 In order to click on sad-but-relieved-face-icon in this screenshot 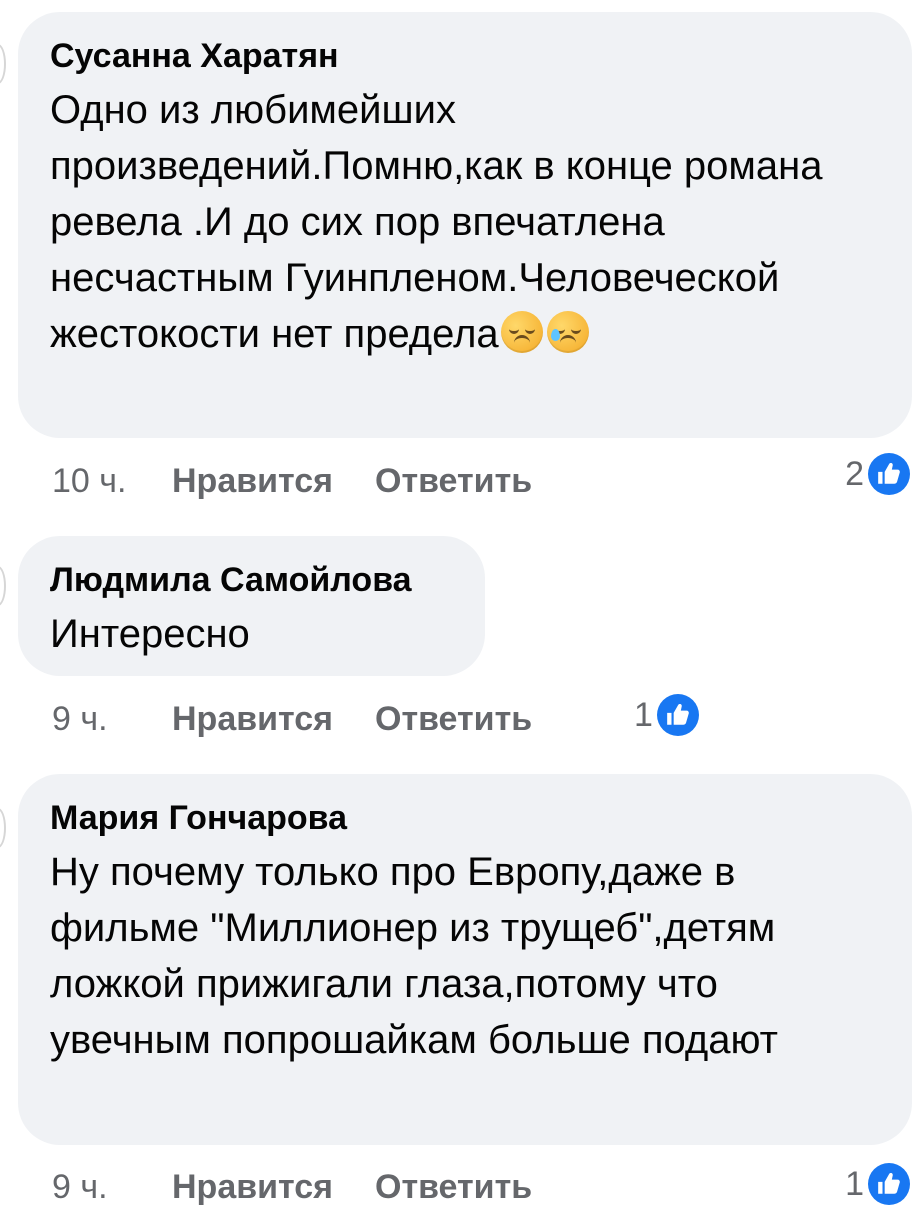, I will do `click(567, 332)`.